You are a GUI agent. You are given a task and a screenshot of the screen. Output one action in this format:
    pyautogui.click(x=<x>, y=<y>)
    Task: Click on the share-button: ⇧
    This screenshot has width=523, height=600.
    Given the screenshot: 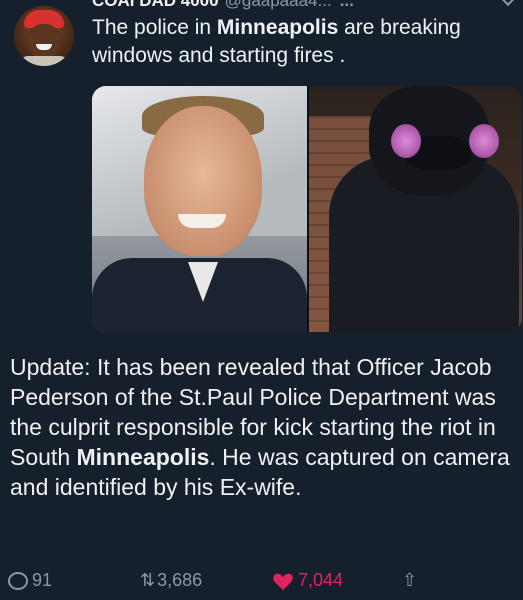 What is the action you would take?
    pyautogui.click(x=409, y=580)
    